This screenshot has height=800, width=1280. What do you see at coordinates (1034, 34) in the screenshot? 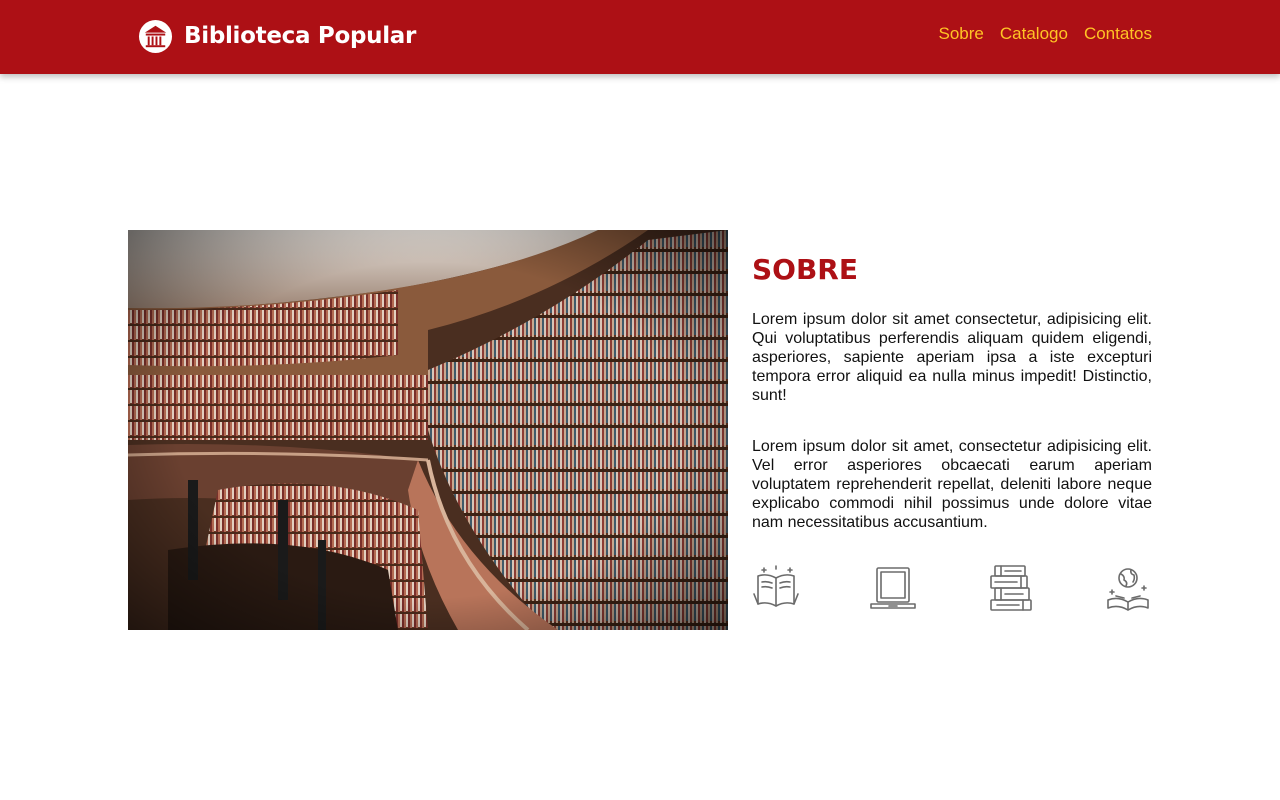
I see `nav-link-catalogo: Catalogo` at bounding box center [1034, 34].